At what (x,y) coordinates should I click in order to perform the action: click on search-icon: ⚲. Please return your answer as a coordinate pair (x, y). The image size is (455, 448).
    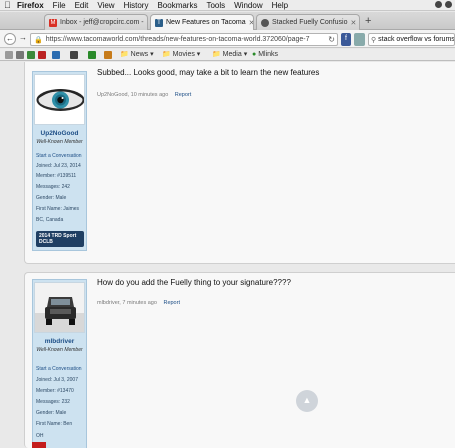
    Looking at the image, I should click on (374, 40).